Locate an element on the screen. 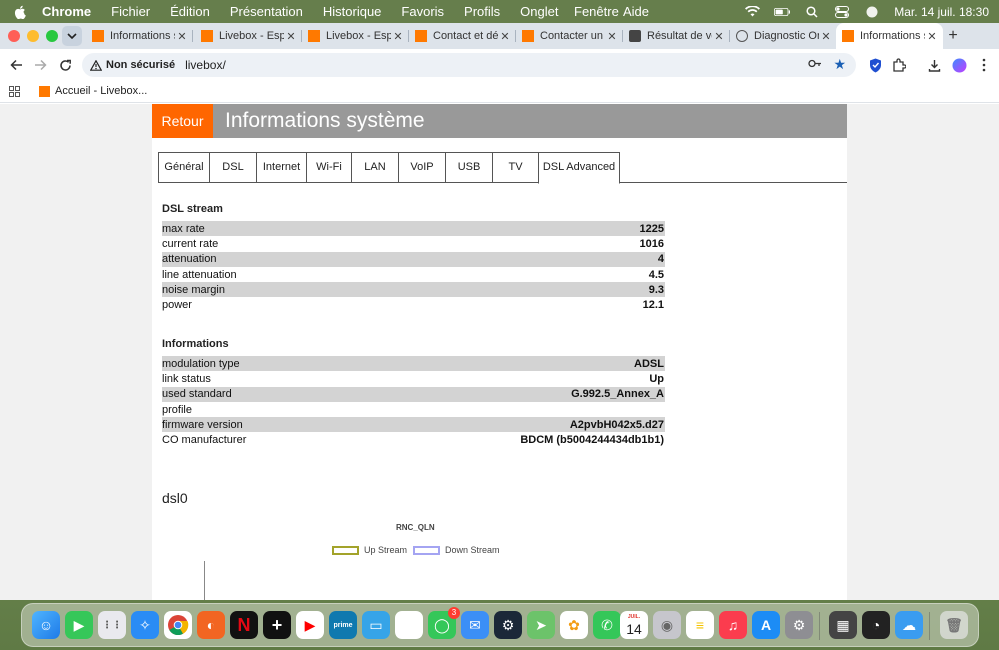  menu-window: Fenêtre is located at coordinates (596, 11).